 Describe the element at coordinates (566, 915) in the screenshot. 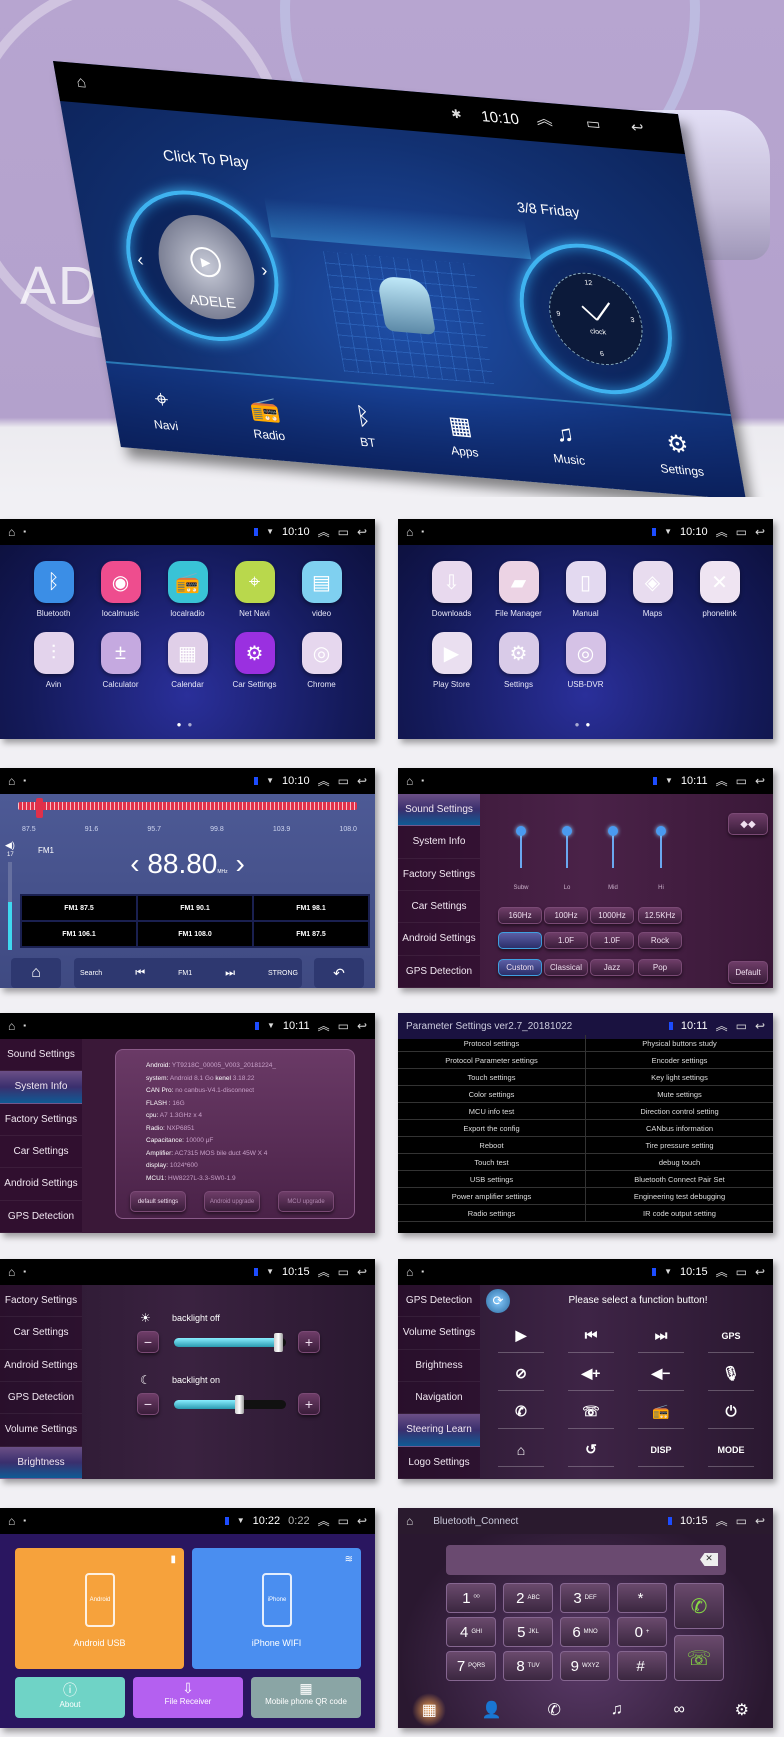

I see `sound-option-button: 100Hz` at that location.